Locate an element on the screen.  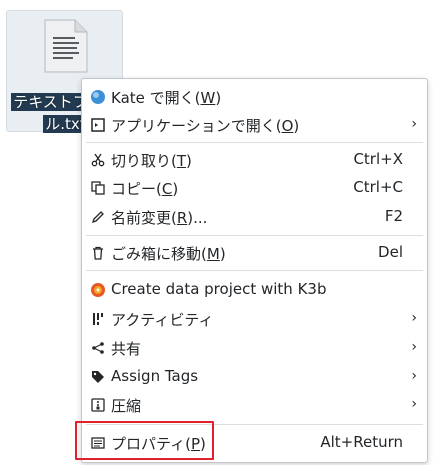
menu-item-label: Assign Tags is located at coordinates (155, 376).